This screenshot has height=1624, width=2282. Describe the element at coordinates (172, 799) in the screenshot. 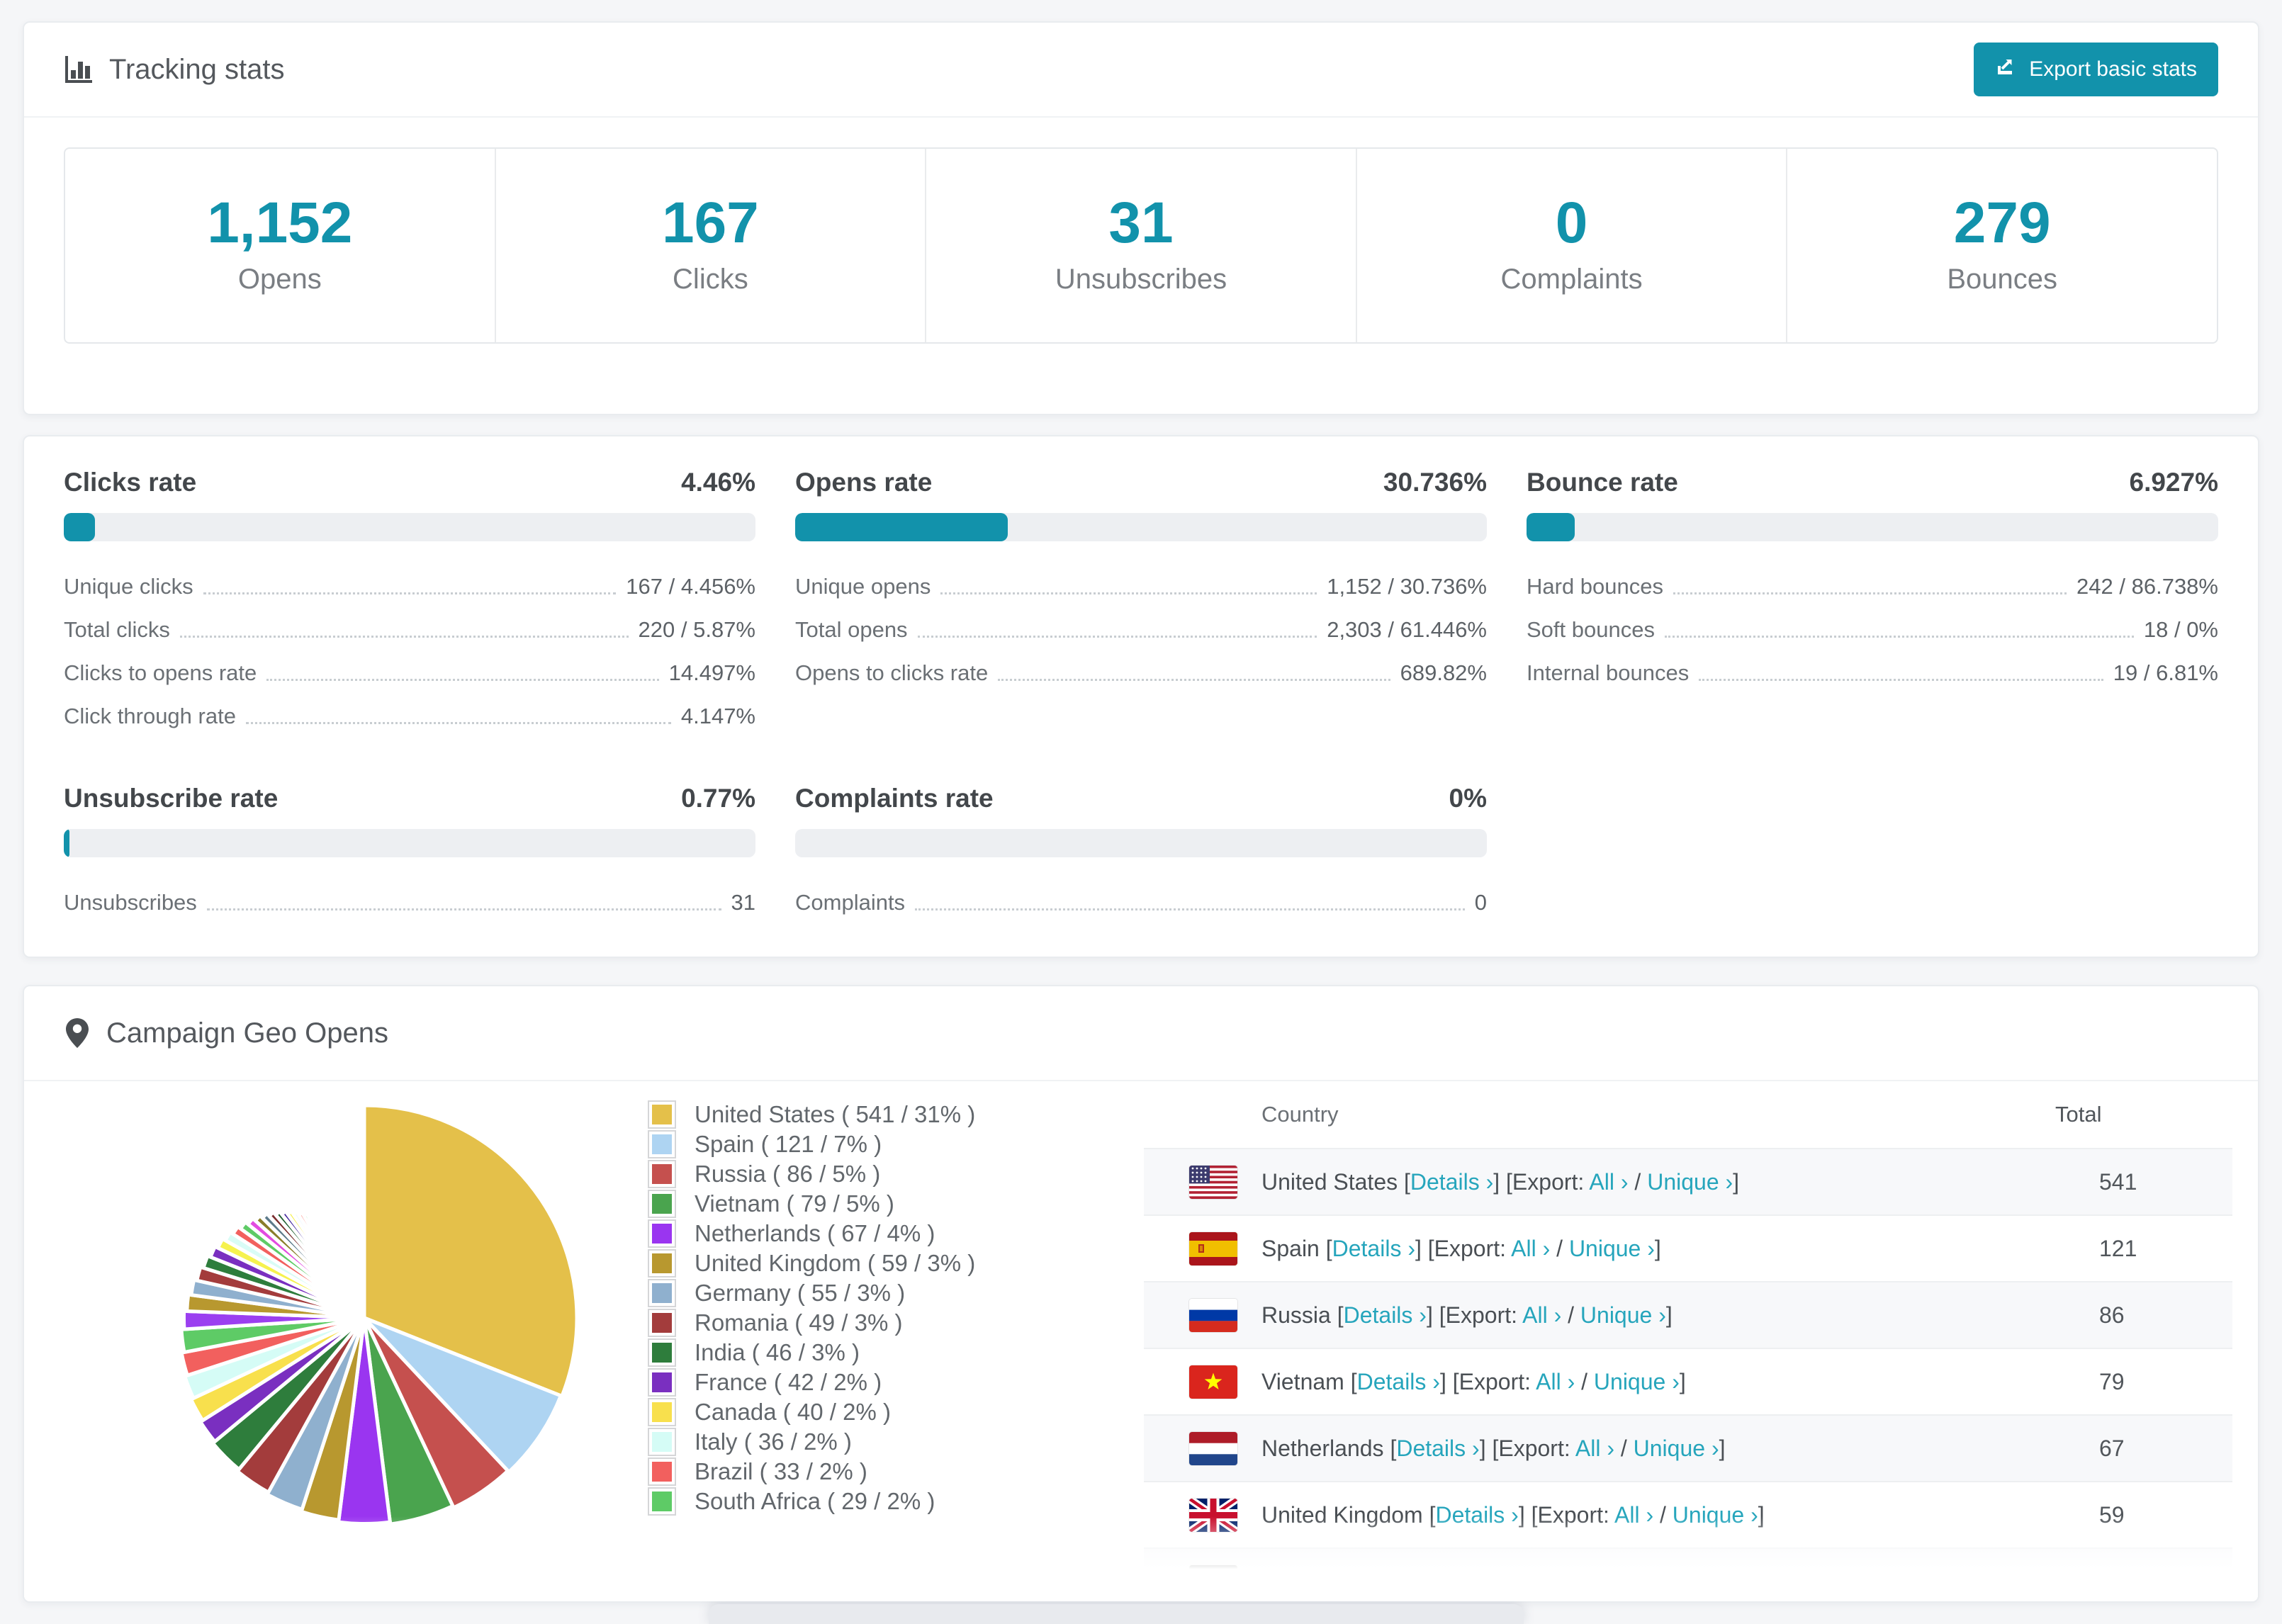

I see `unsubscribe-rate-title: Unsubscribe rate` at that location.